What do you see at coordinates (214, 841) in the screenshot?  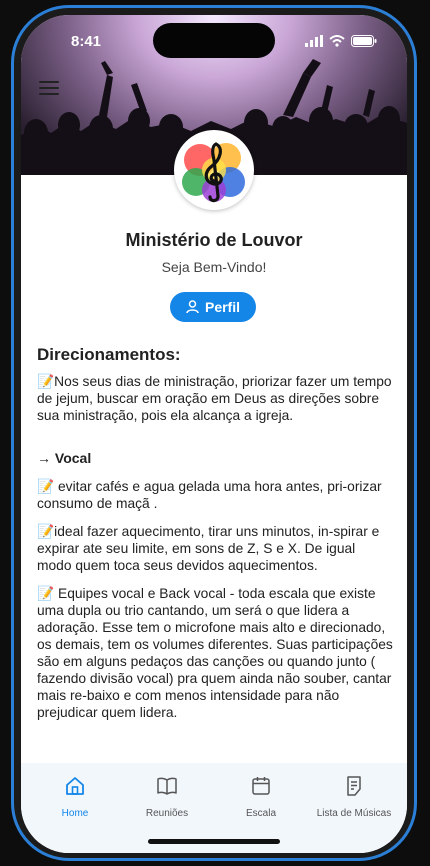 I see `home-indicator` at bounding box center [214, 841].